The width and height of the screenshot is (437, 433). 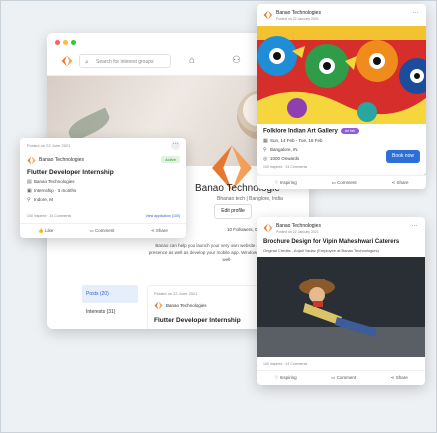 I want to click on event-artwork-image, so click(x=341, y=75).